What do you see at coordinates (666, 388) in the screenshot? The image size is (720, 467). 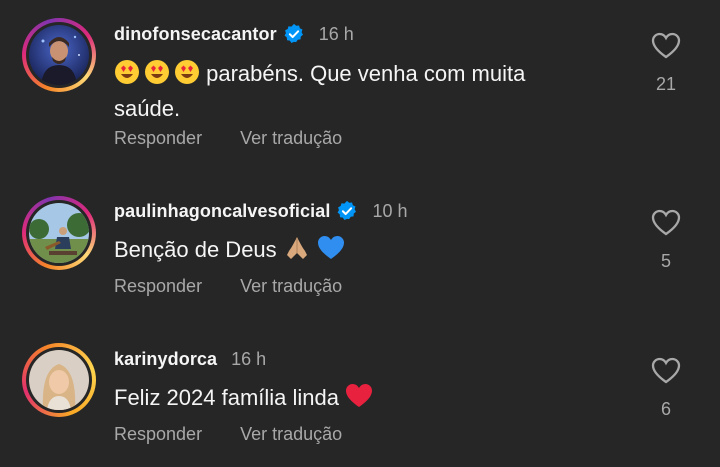 I see `like-control: 6` at bounding box center [666, 388].